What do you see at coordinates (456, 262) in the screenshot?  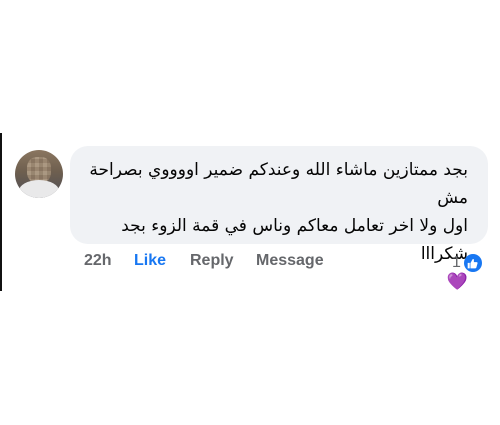 I see `reaction-count: 1` at bounding box center [456, 262].